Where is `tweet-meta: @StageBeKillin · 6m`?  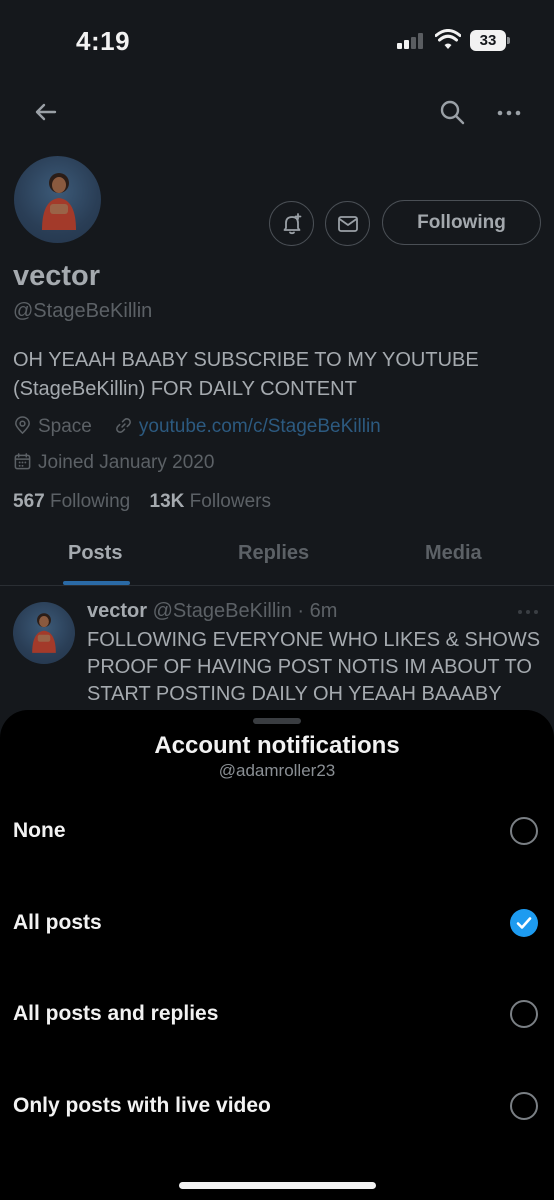
tweet-meta: @StageBeKillin · 6m is located at coordinates (245, 611).